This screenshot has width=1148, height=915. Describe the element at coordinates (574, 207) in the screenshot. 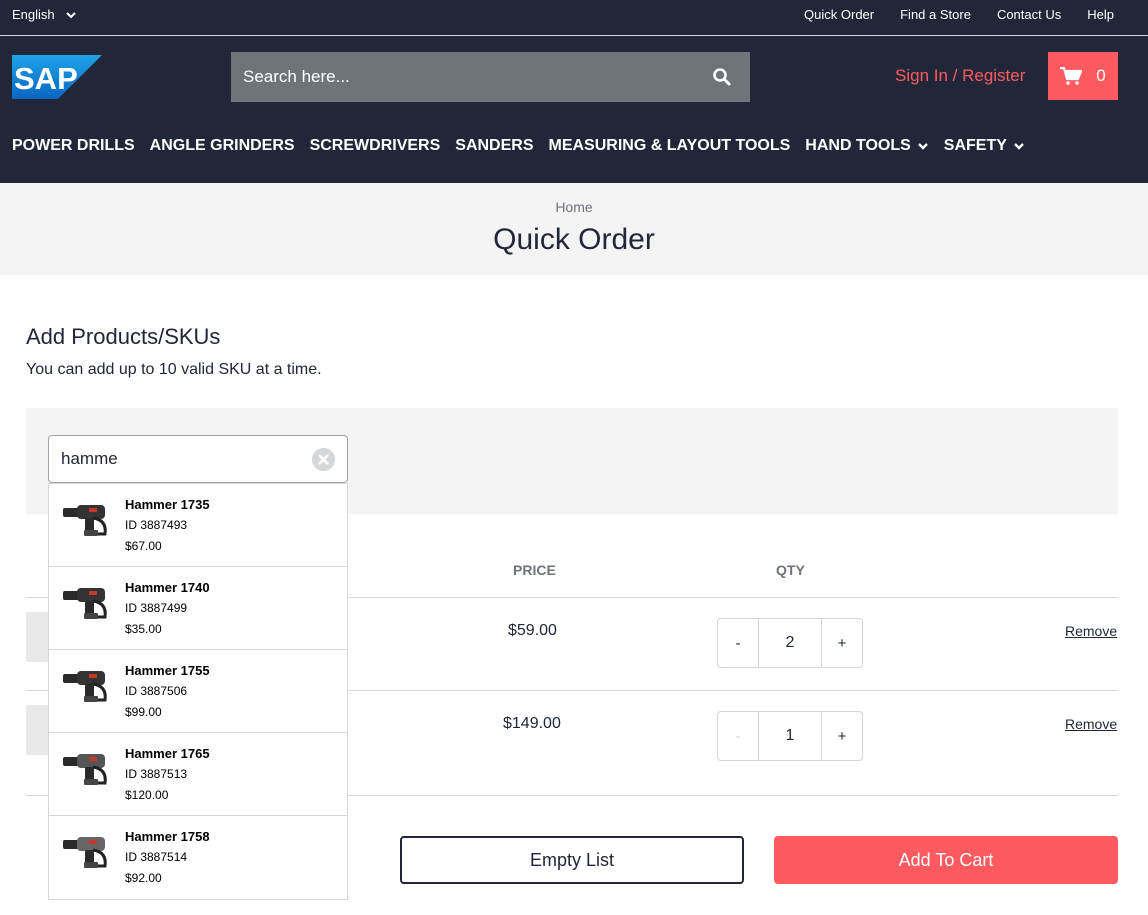

I see `breadcrumb-home: Home` at that location.